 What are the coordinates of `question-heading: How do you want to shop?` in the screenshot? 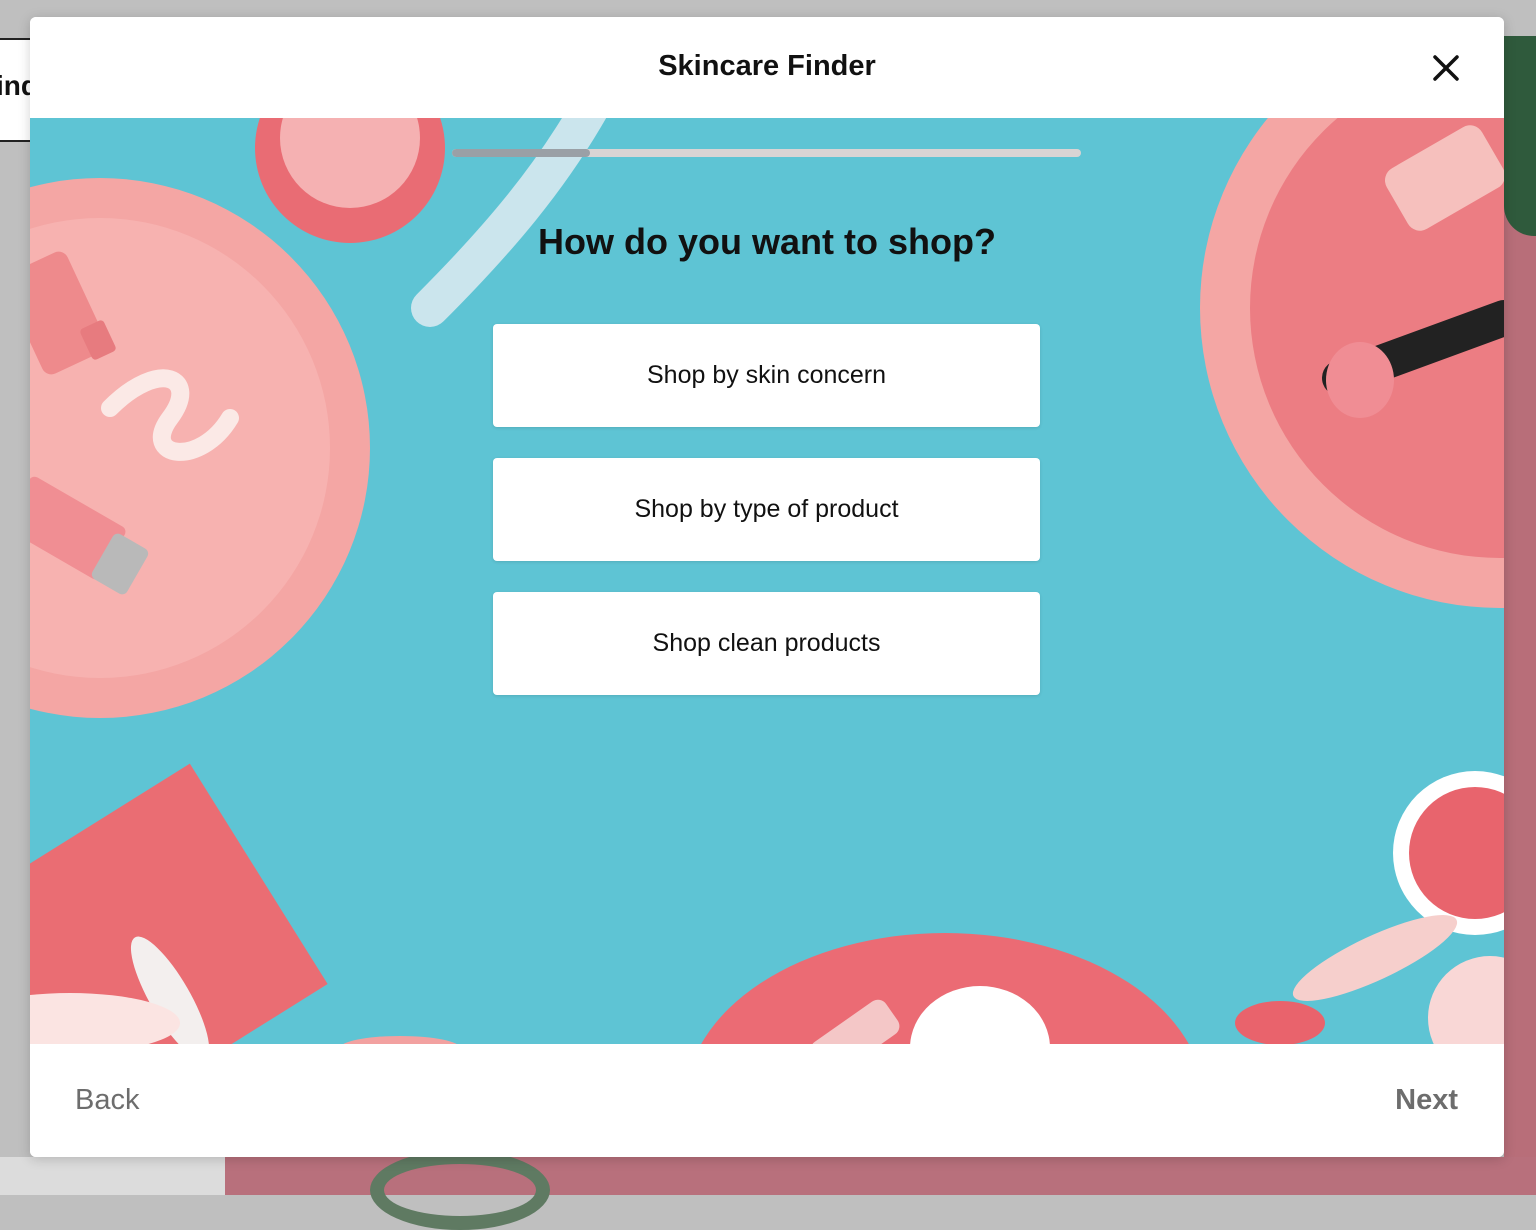 It's located at (767, 241).